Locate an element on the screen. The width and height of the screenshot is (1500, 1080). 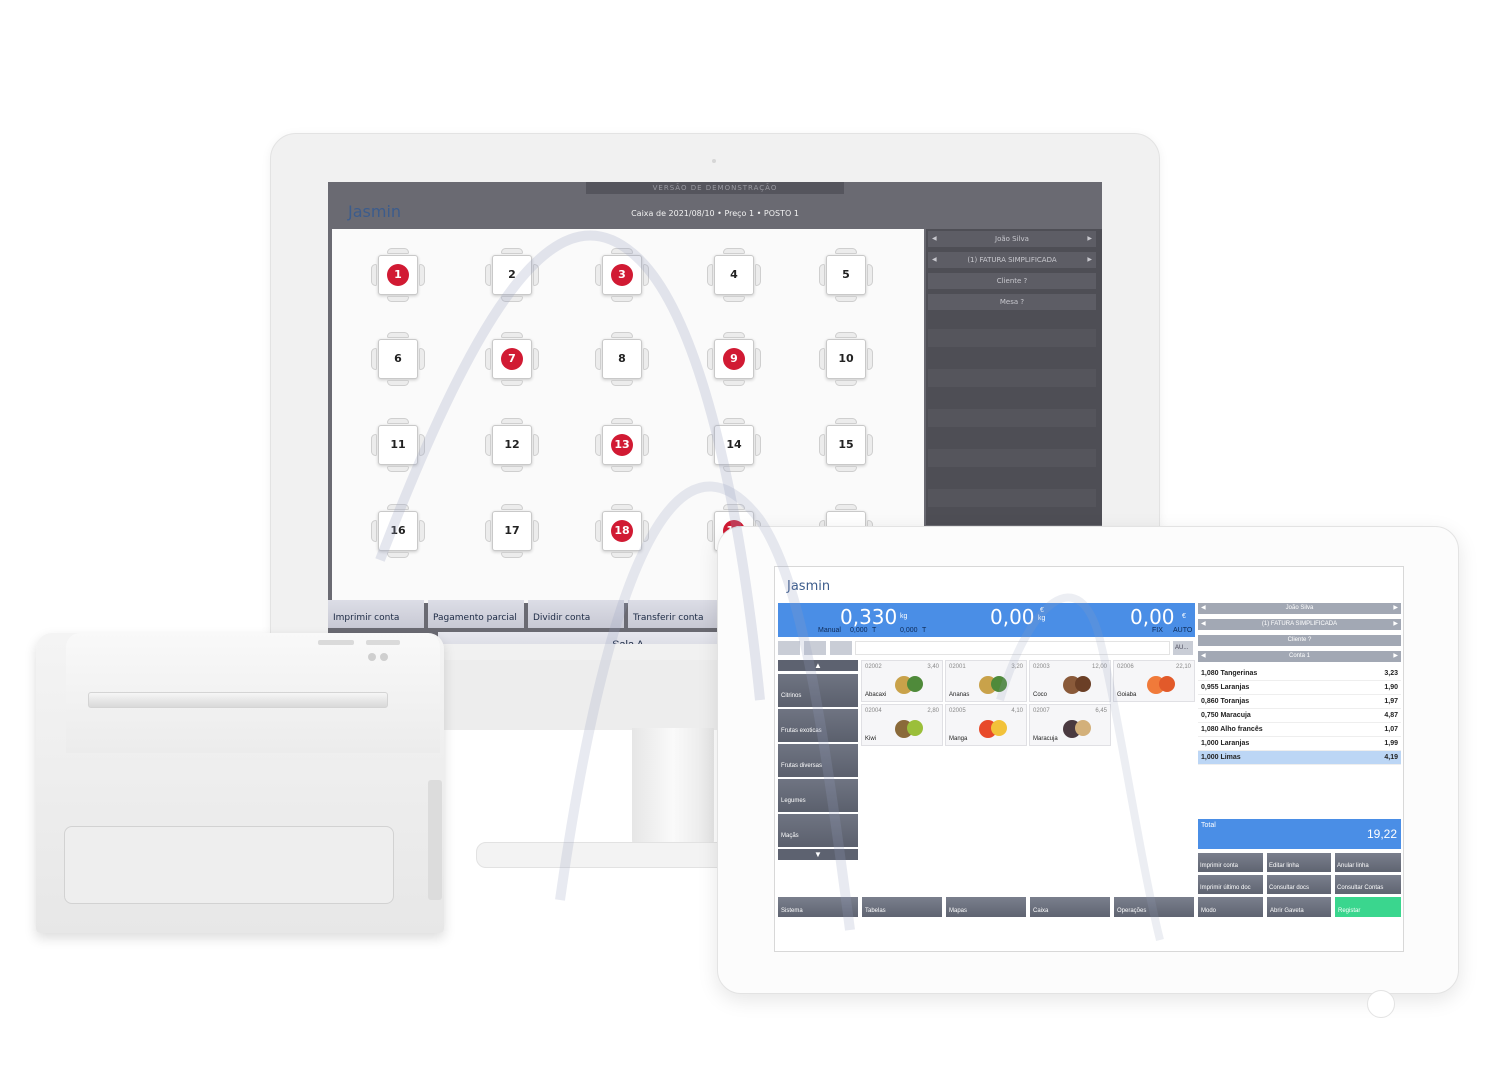
dining-table: 1 is located at coordinates (398, 275).